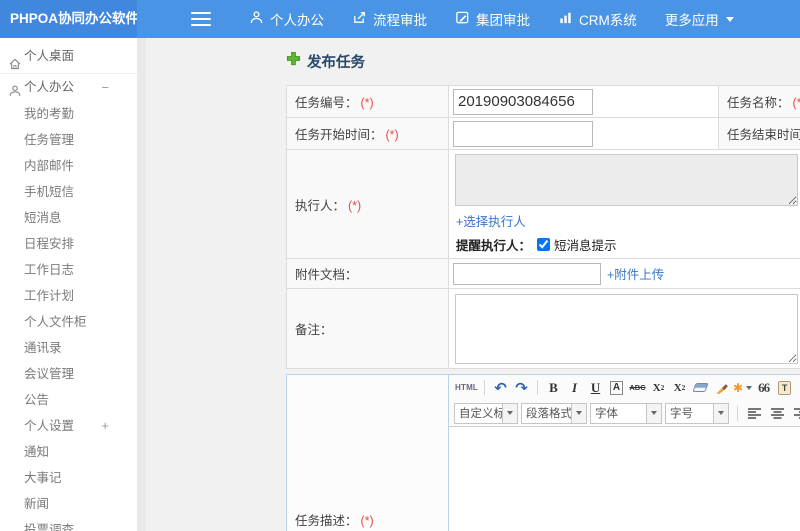 The width and height of the screenshot is (800, 531). I want to click on remind-executor-label: 提醒执行人：, so click(494, 246).